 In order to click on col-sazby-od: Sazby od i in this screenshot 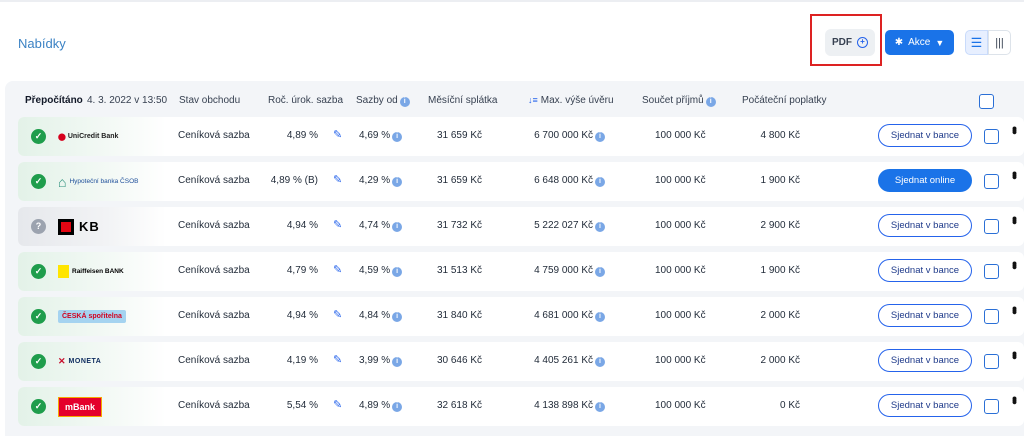, I will do `click(383, 101)`.